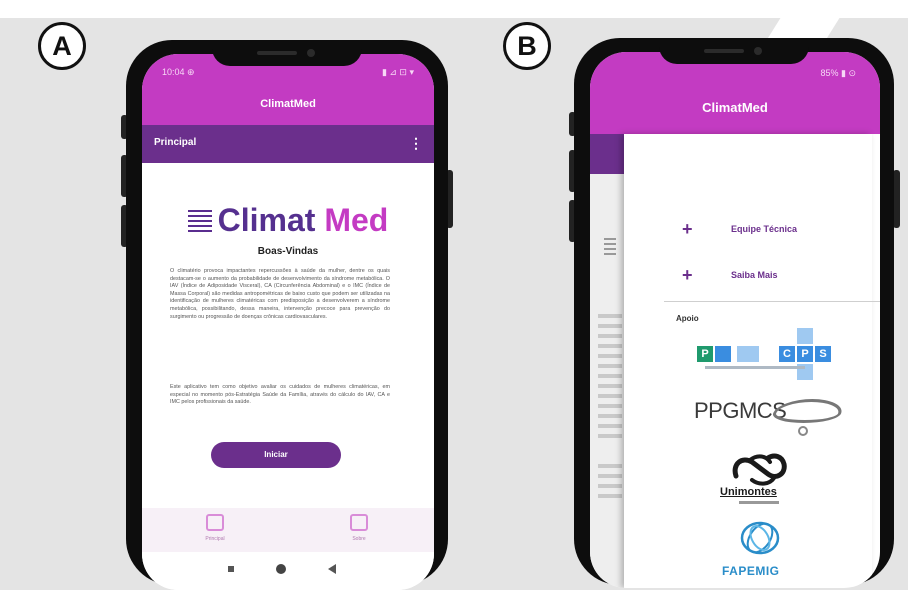 The height and width of the screenshot is (590, 908). What do you see at coordinates (178, 72) in the screenshot?
I see `status-bar-left: 10:04 ⊕` at bounding box center [178, 72].